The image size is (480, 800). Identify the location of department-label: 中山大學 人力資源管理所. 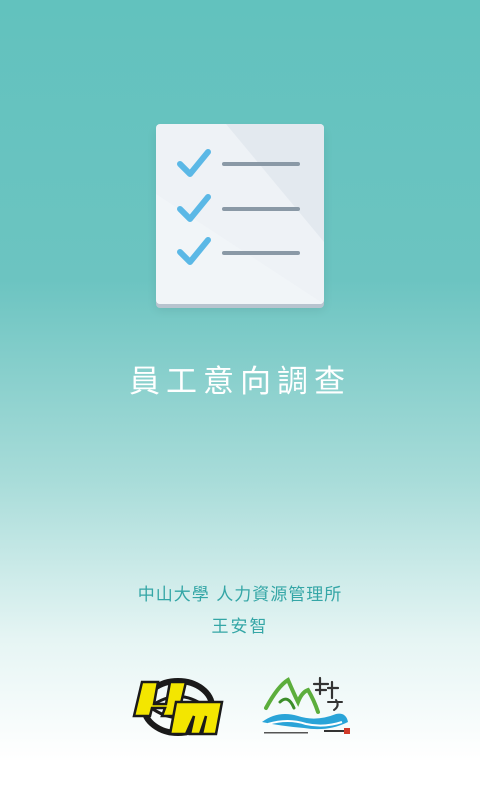
(240, 595).